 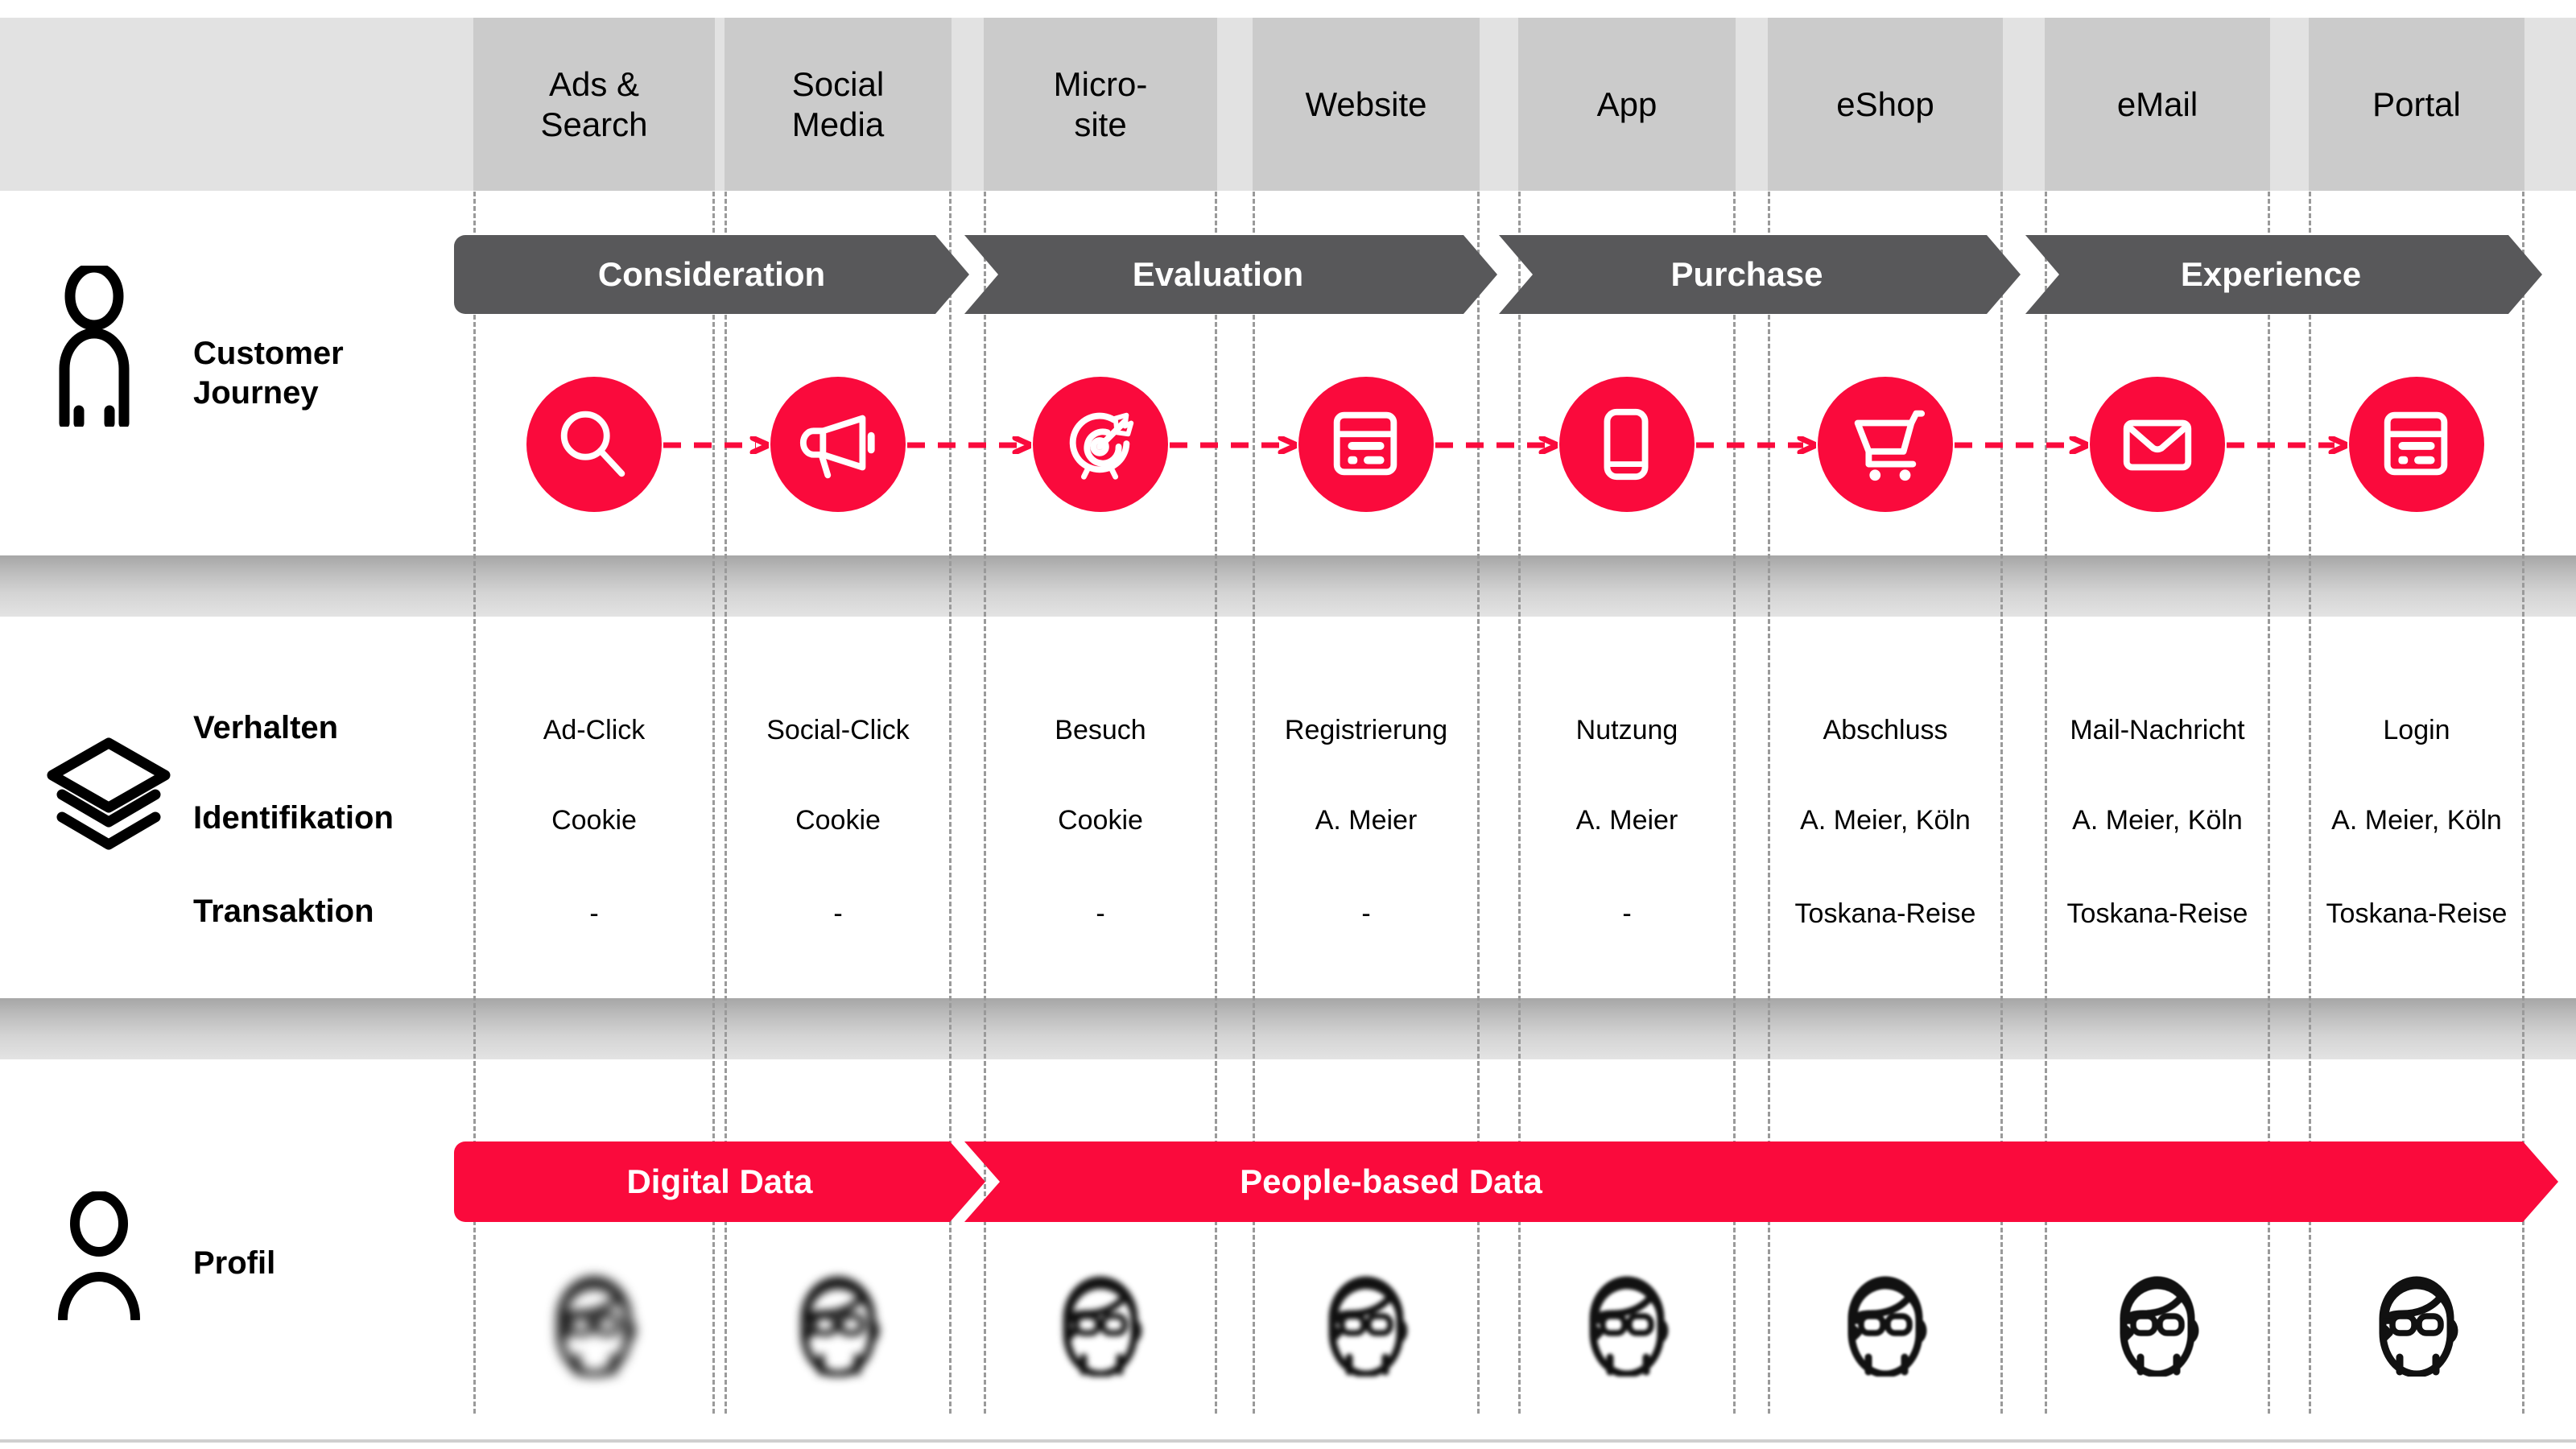 I want to click on data-cell: Ad-Click, so click(x=594, y=730).